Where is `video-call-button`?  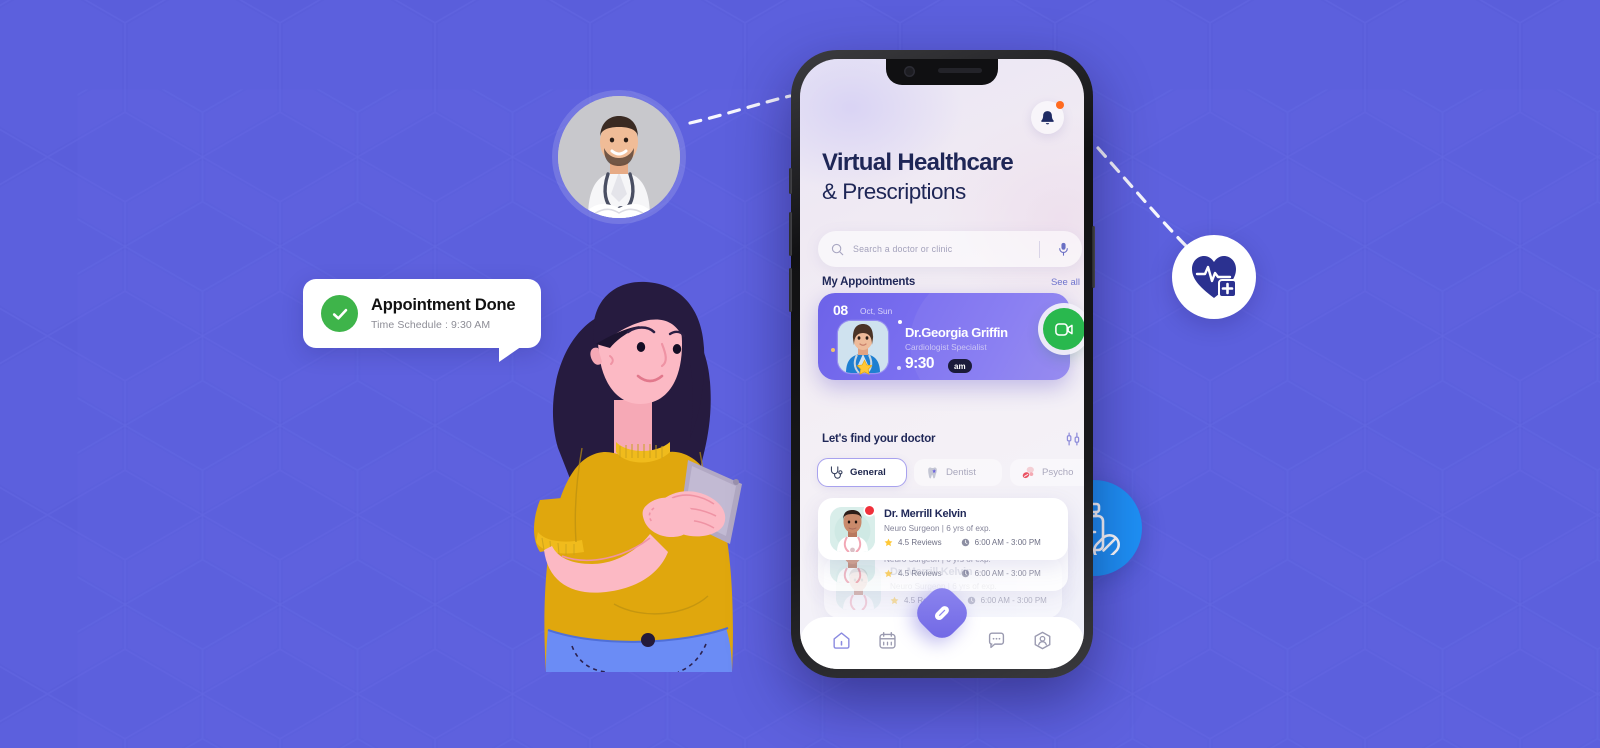
video-call-button is located at coordinates (1063, 329).